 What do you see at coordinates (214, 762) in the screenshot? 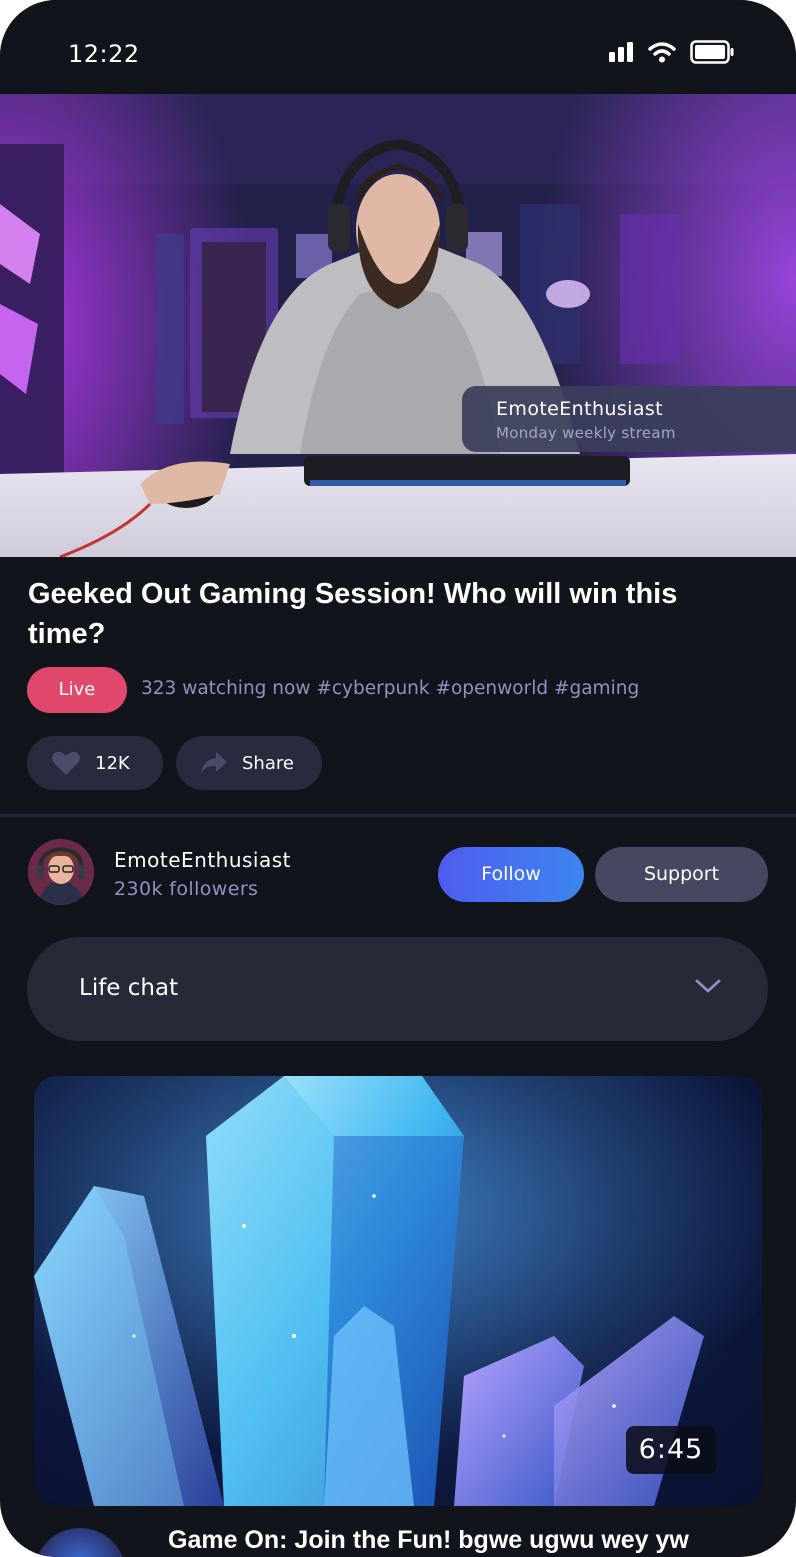
I see `share-arrow-icon` at bounding box center [214, 762].